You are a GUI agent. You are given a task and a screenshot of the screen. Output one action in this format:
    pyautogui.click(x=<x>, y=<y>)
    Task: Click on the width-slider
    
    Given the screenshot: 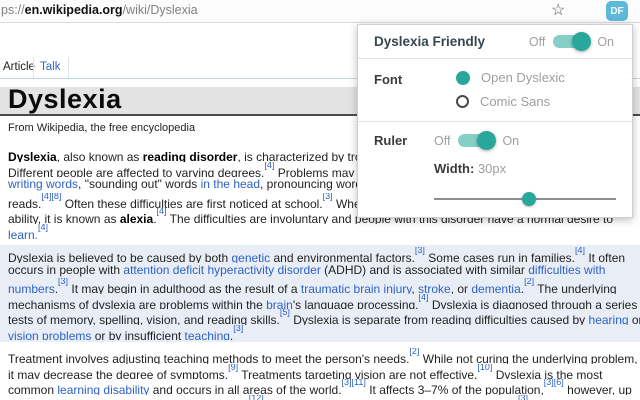 What is the action you would take?
    pyautogui.click(x=525, y=199)
    